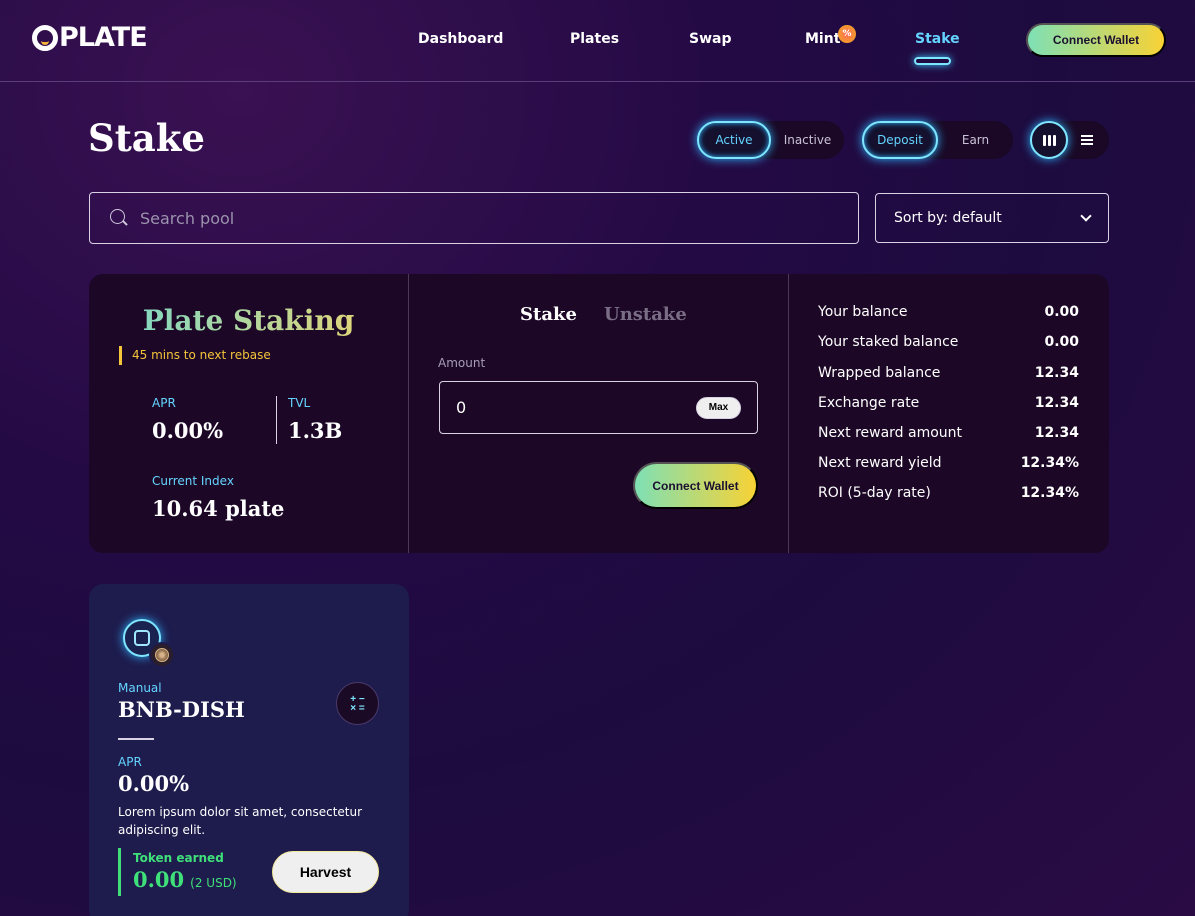 The image size is (1195, 916). Describe the element at coordinates (178, 858) in the screenshot. I see `token-earned-label: Token earned` at that location.